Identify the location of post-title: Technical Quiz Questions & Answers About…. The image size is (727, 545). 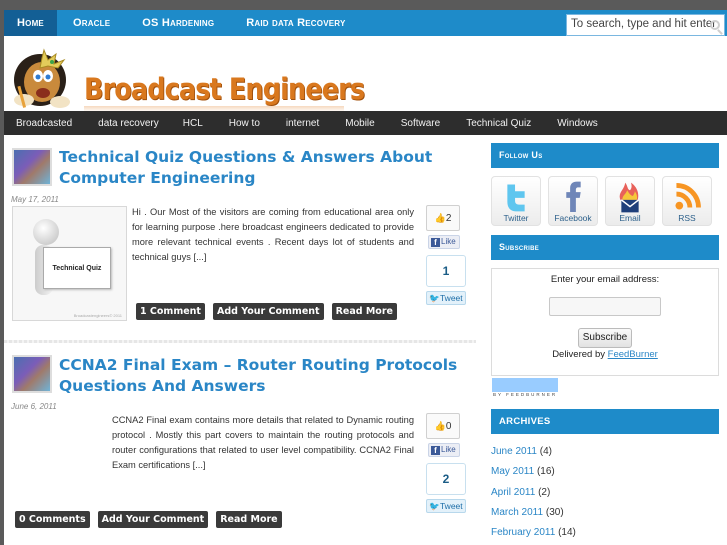
(264, 168).